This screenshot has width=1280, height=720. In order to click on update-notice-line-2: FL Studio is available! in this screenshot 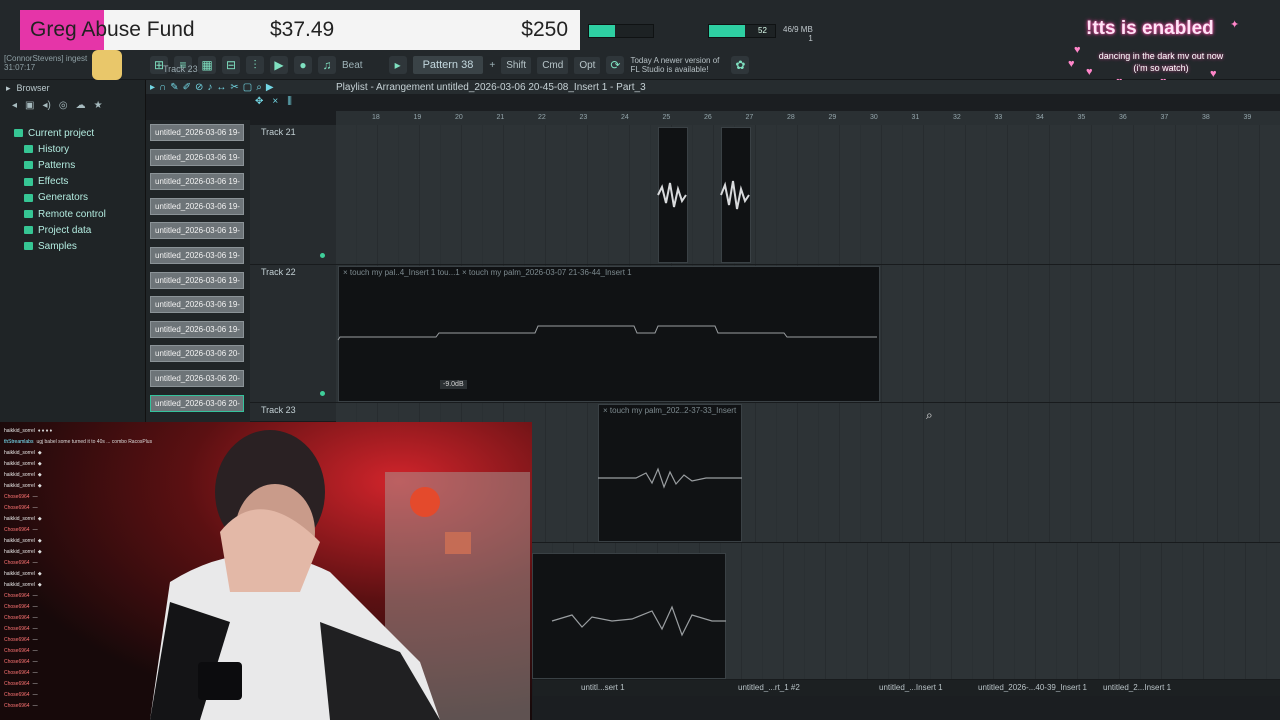, I will do `click(669, 69)`.